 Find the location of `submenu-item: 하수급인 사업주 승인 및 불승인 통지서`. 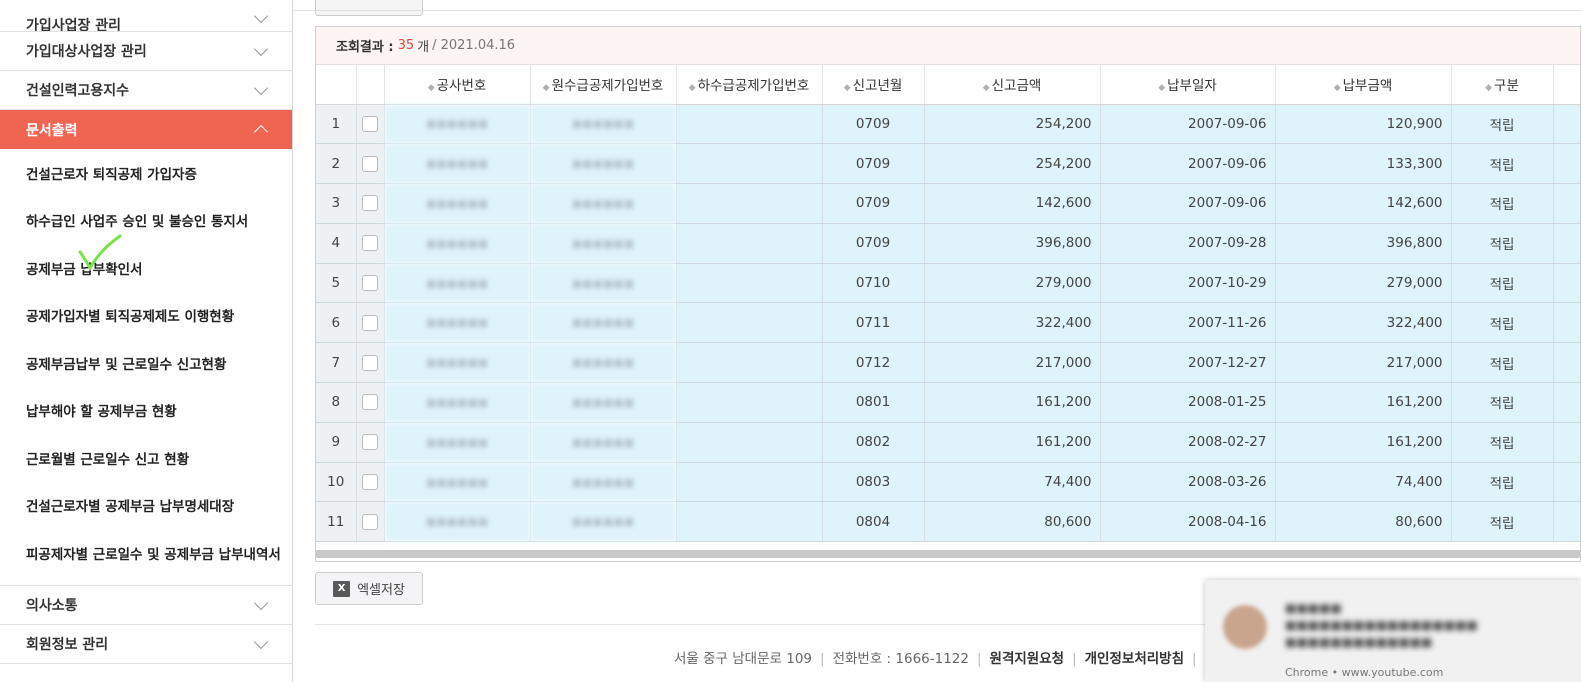

submenu-item: 하수급인 사업주 승인 및 불승인 통지서 is located at coordinates (146, 221).